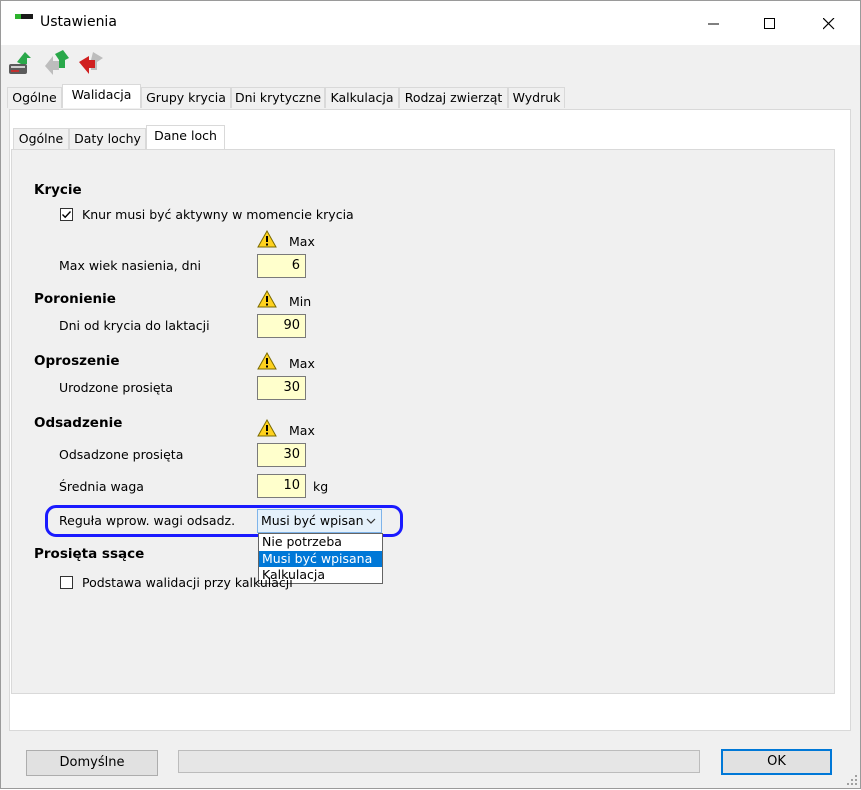  Describe the element at coordinates (302, 430) in the screenshot. I see `odsadzenie-limit-label: Max` at that location.